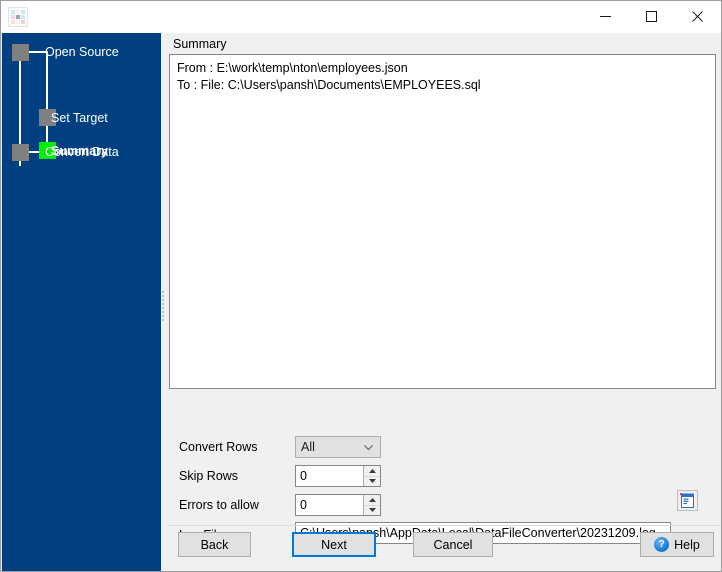 This screenshot has height=572, width=722. I want to click on sidebar-item-open-source: Open Source, so click(82, 52).